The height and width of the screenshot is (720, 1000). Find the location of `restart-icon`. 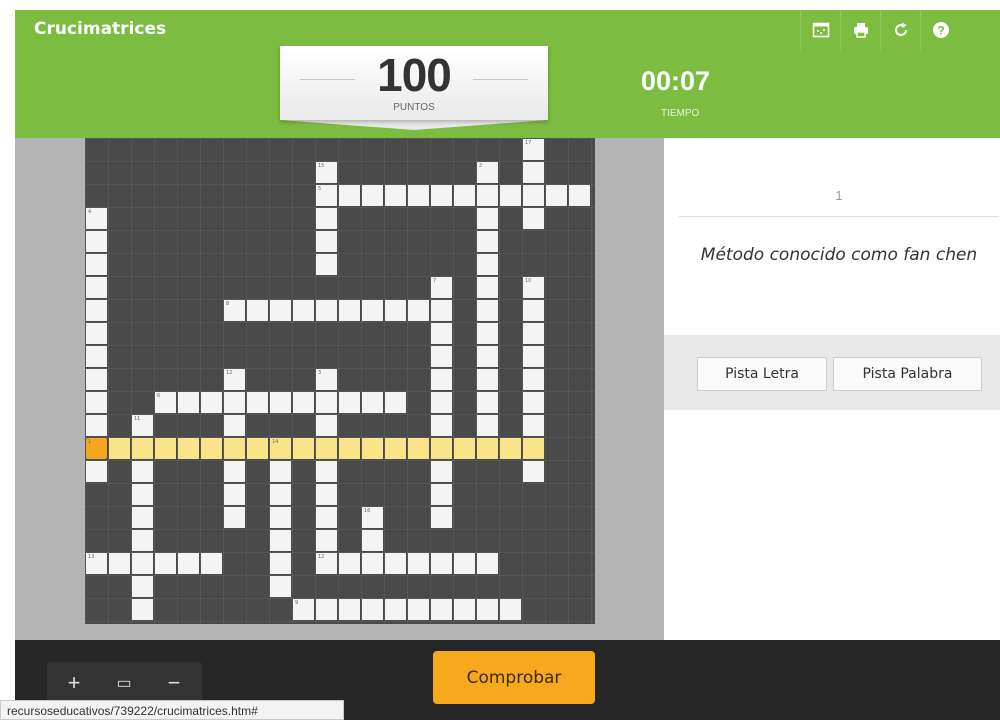

restart-icon is located at coordinates (900, 30).